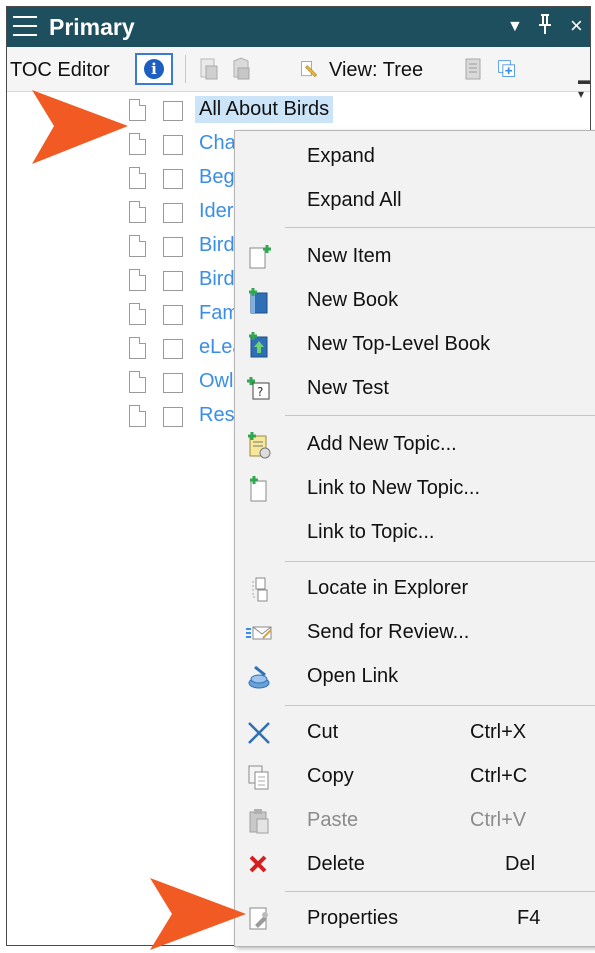 The width and height of the screenshot is (595, 953). I want to click on menu-item-label: New Test, so click(348, 388).